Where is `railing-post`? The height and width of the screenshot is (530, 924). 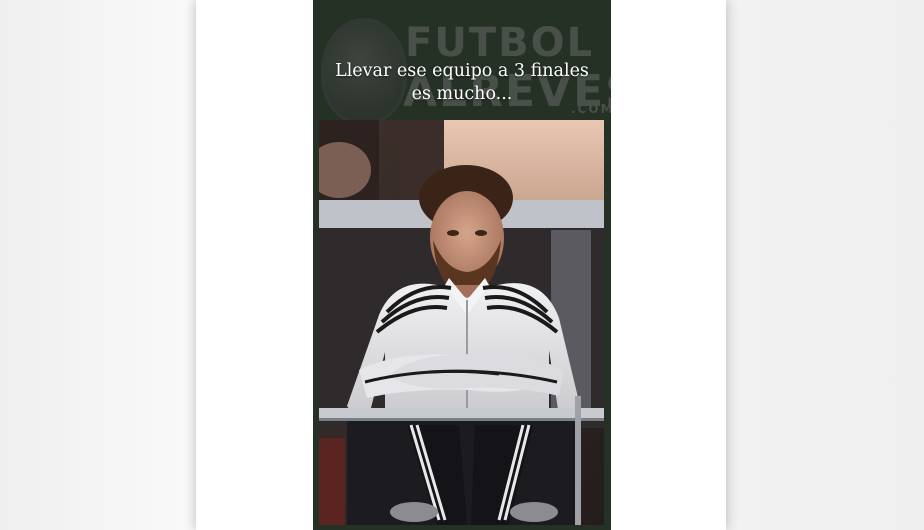
railing-post is located at coordinates (578, 460).